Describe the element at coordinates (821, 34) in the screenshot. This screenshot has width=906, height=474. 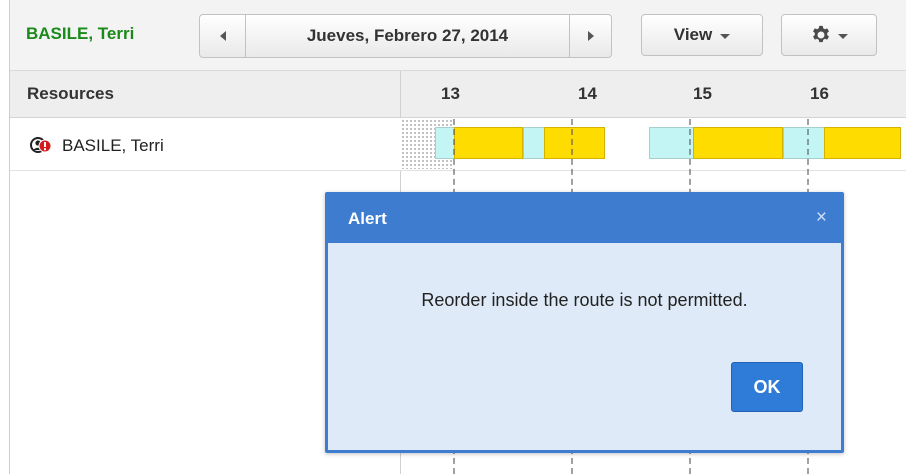
I see `gear-icon` at that location.